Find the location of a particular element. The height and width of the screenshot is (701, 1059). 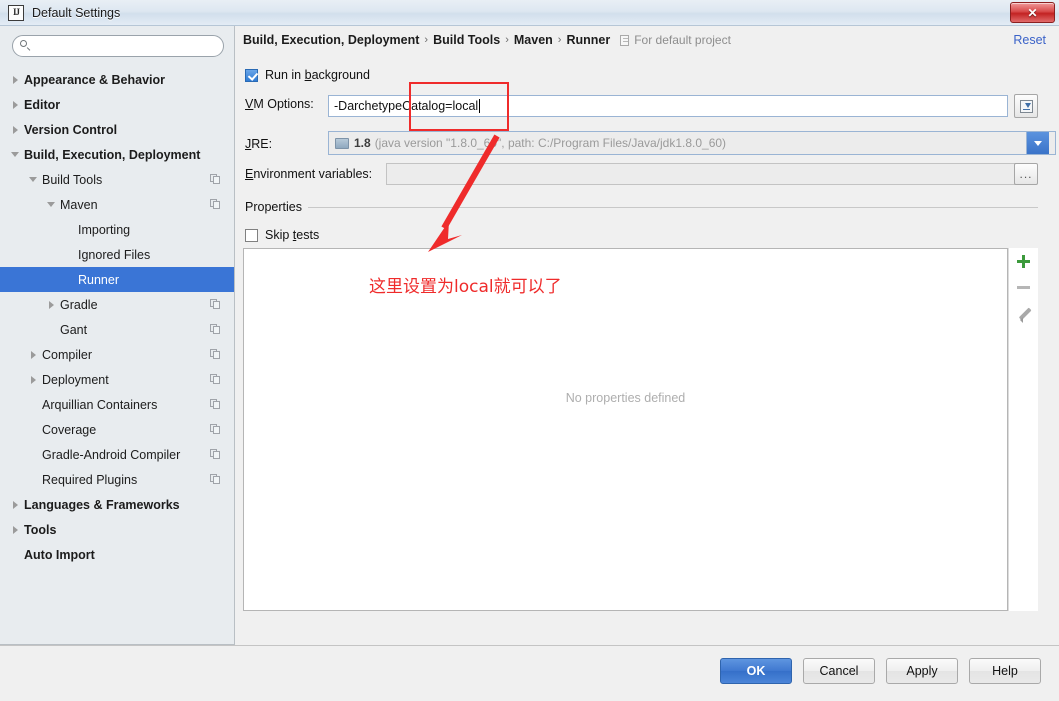

add-property-button is located at coordinates (1024, 261).